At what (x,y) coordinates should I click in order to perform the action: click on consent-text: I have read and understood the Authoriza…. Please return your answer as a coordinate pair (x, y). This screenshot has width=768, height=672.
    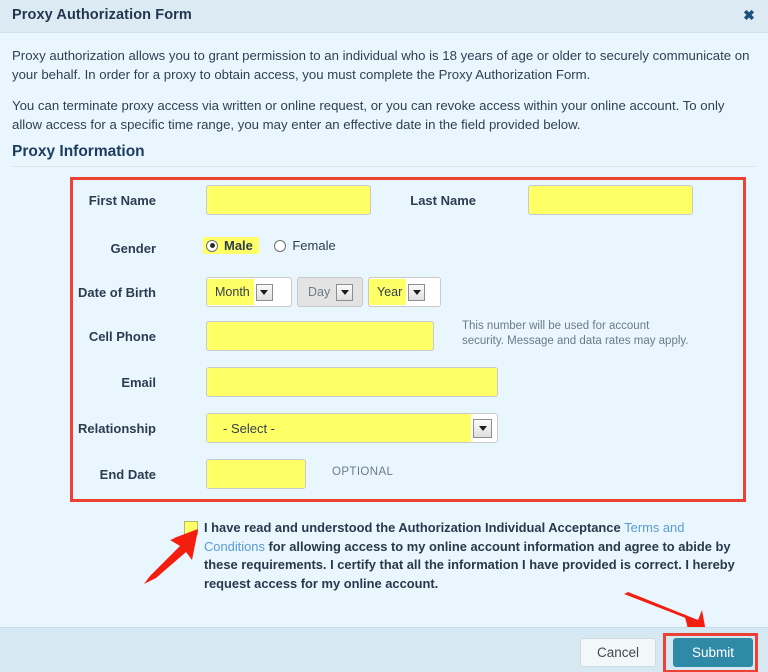
    Looking at the image, I should click on (476, 556).